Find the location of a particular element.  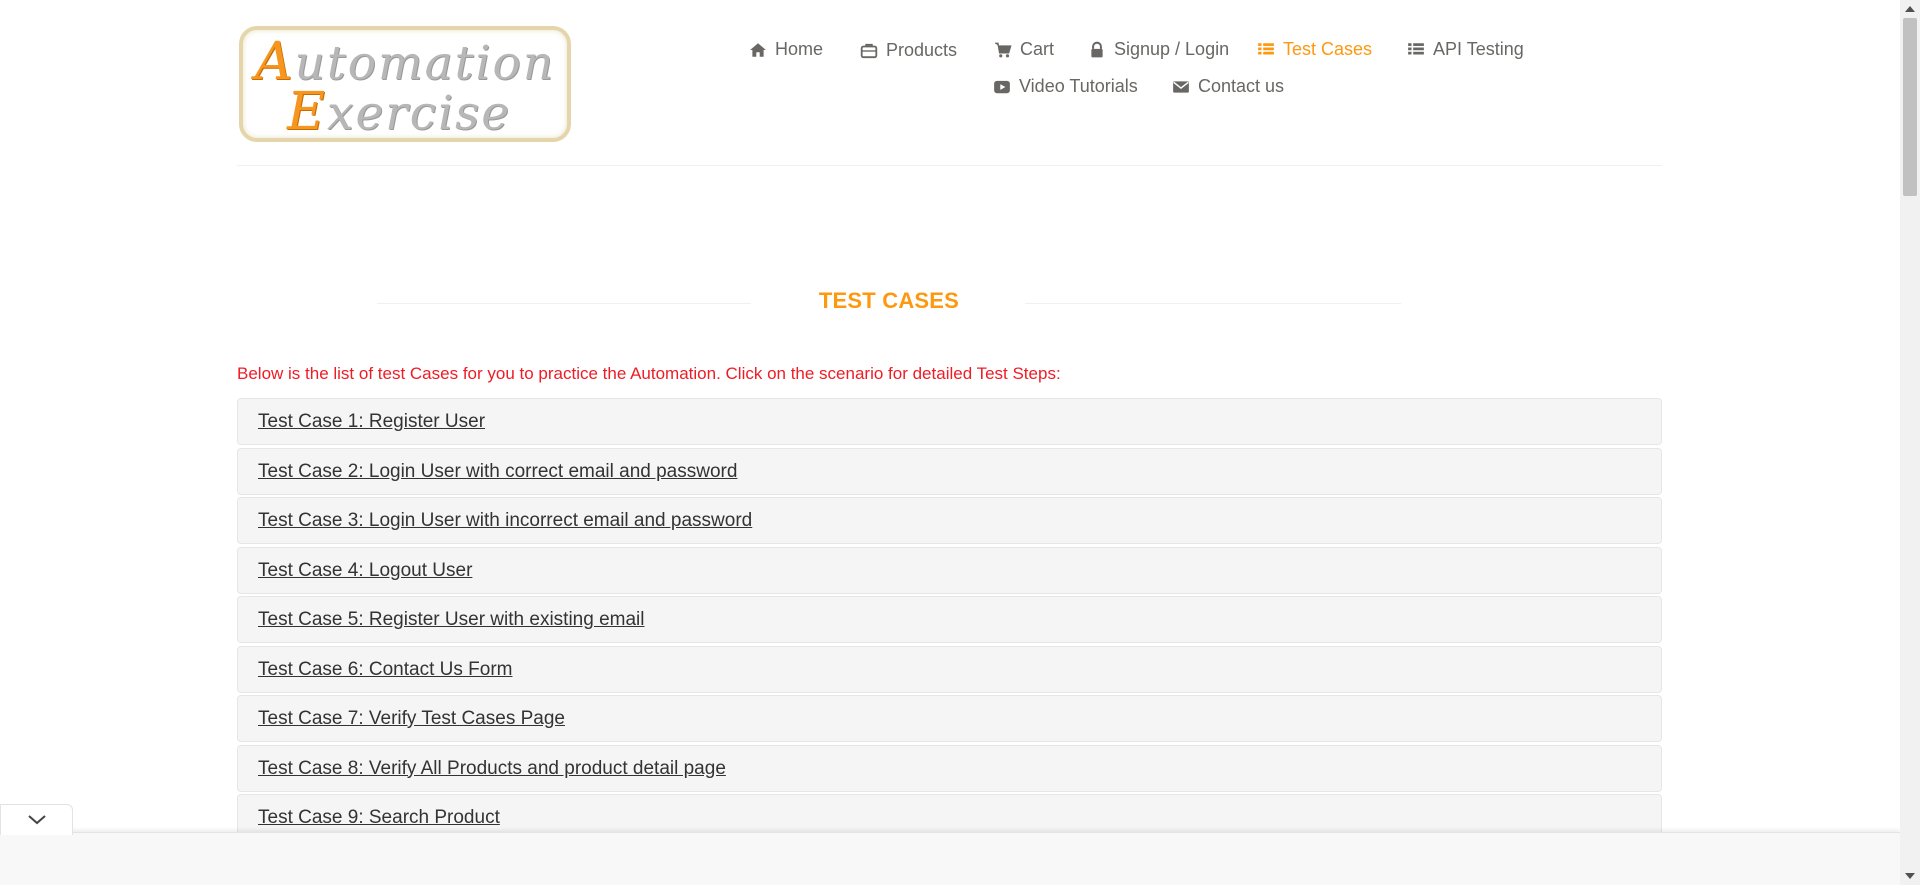

scroll-thumb is located at coordinates (1910, 107).